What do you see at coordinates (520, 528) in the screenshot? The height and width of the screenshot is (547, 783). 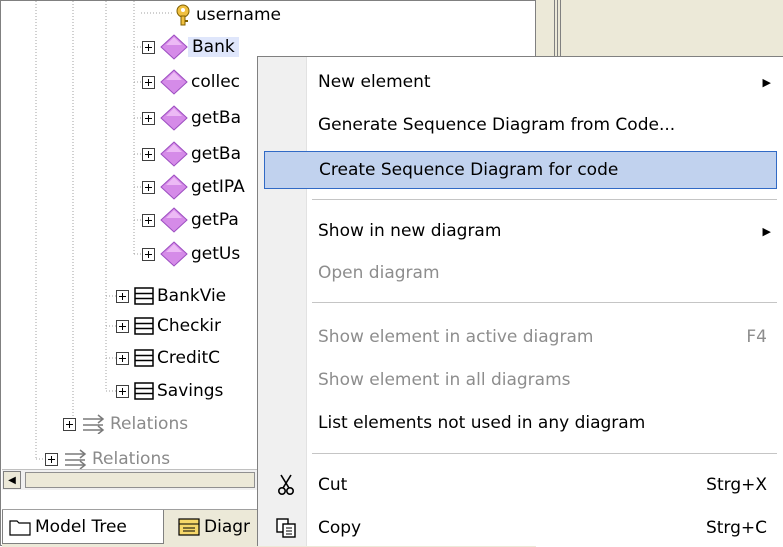 I see `menu-item-copy: Copy Strg+C` at bounding box center [520, 528].